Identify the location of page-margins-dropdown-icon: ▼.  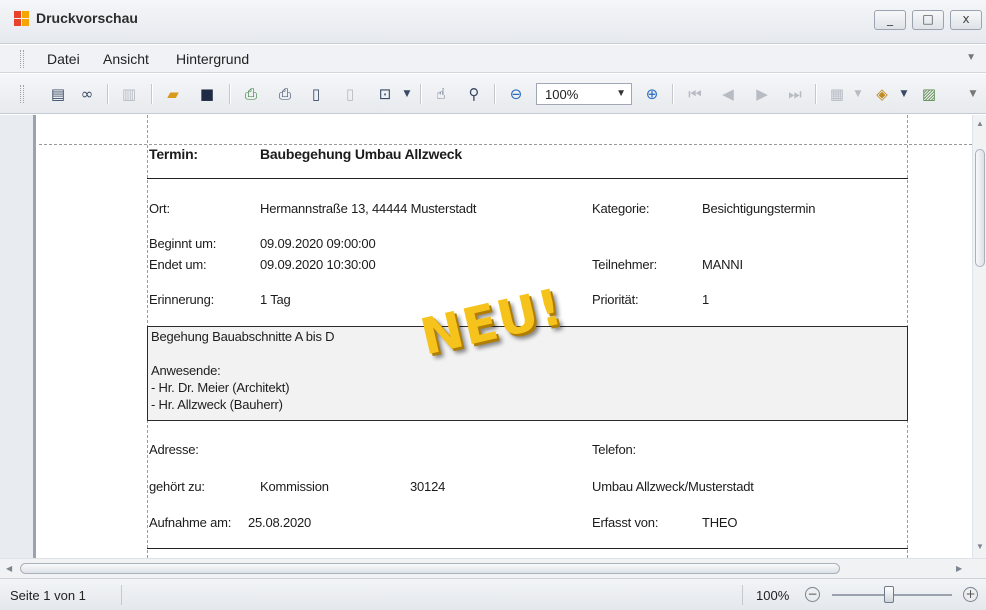
(407, 94).